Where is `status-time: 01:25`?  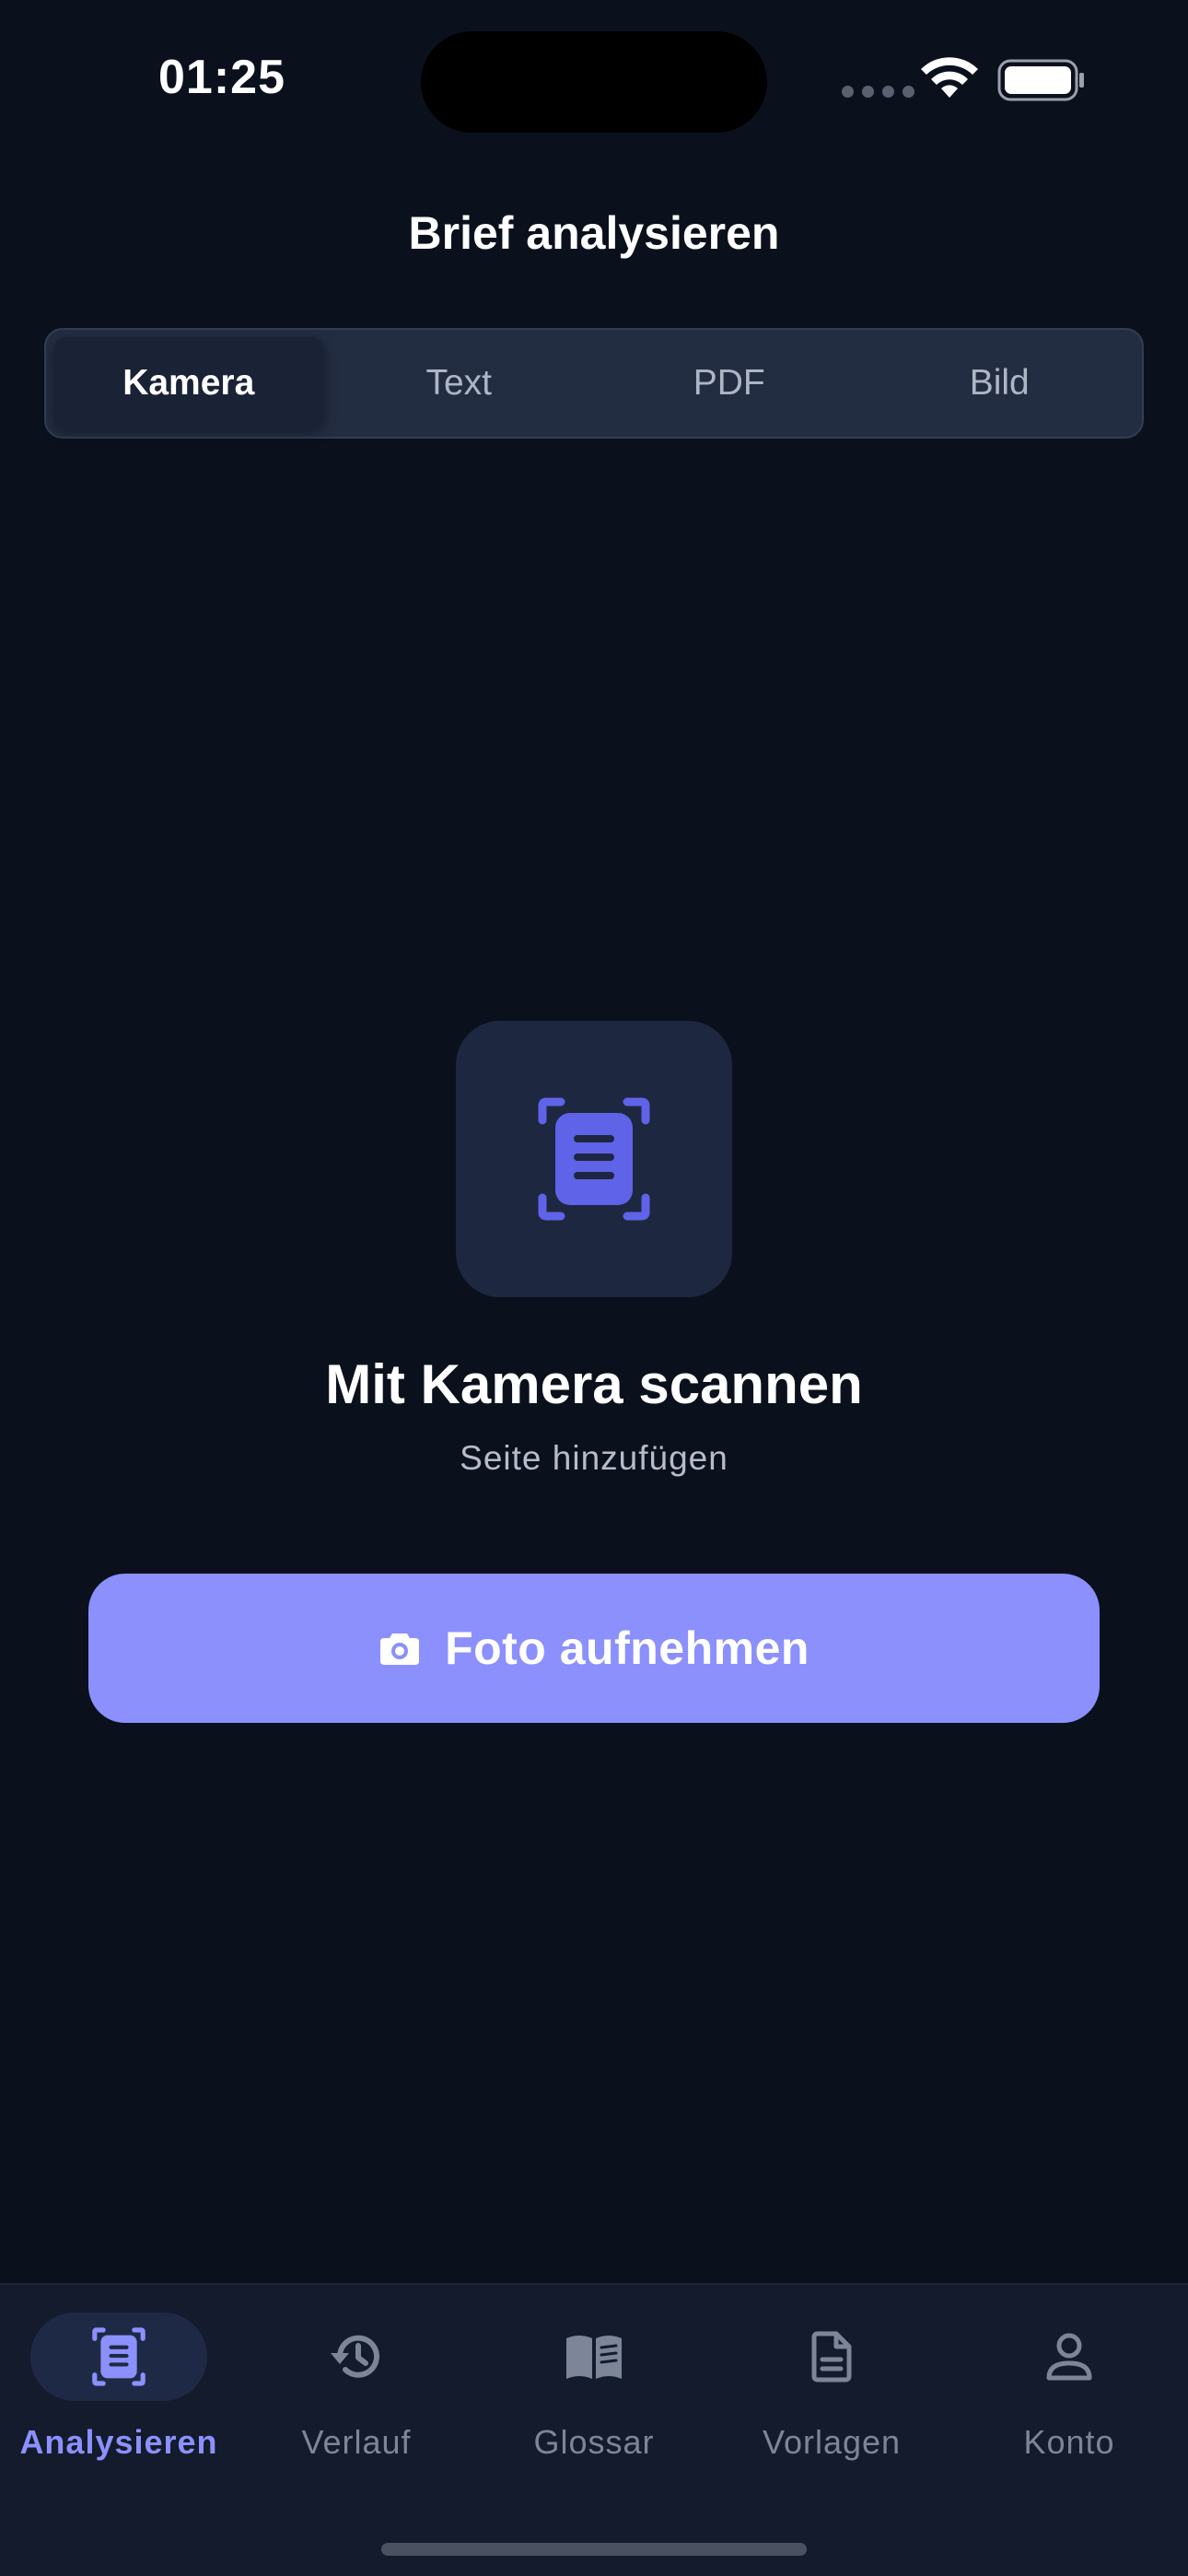
status-time: 01:25 is located at coordinates (221, 77).